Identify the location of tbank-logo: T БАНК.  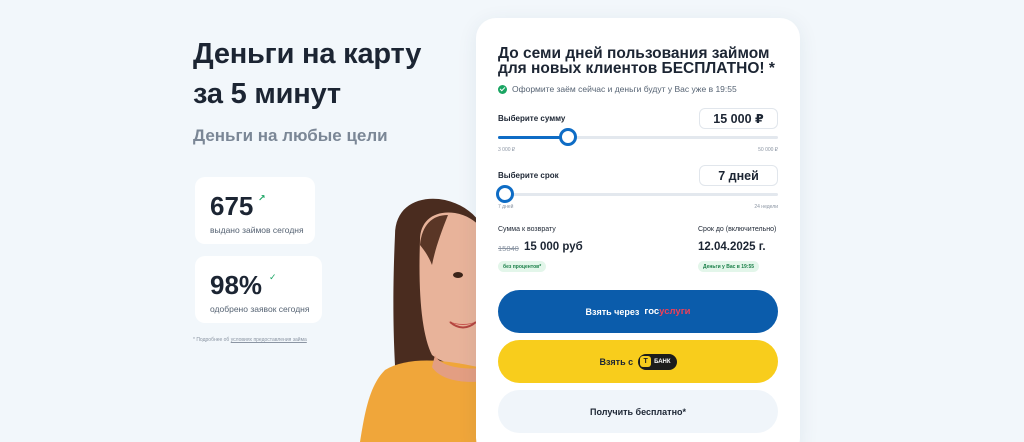
(657, 361).